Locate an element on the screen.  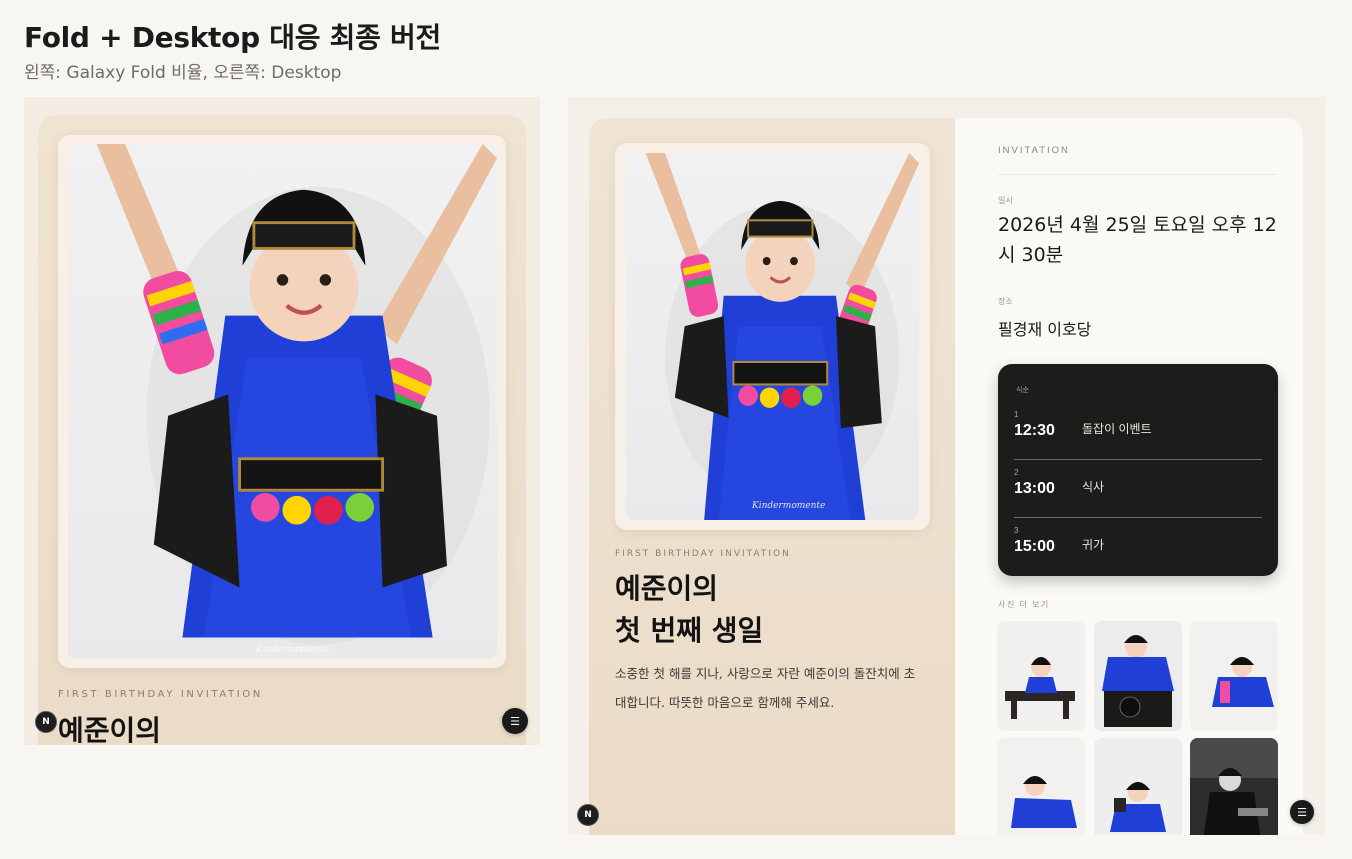
schedule-row: 2 13:00 식사 is located at coordinates (1138, 492).